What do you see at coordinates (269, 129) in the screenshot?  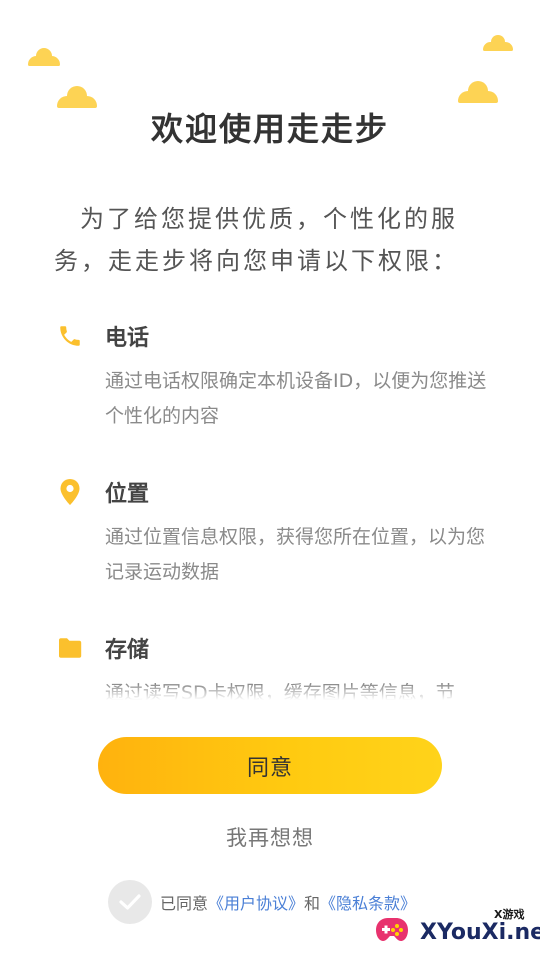 I see `page-title: 欢迎使用走走步` at bounding box center [269, 129].